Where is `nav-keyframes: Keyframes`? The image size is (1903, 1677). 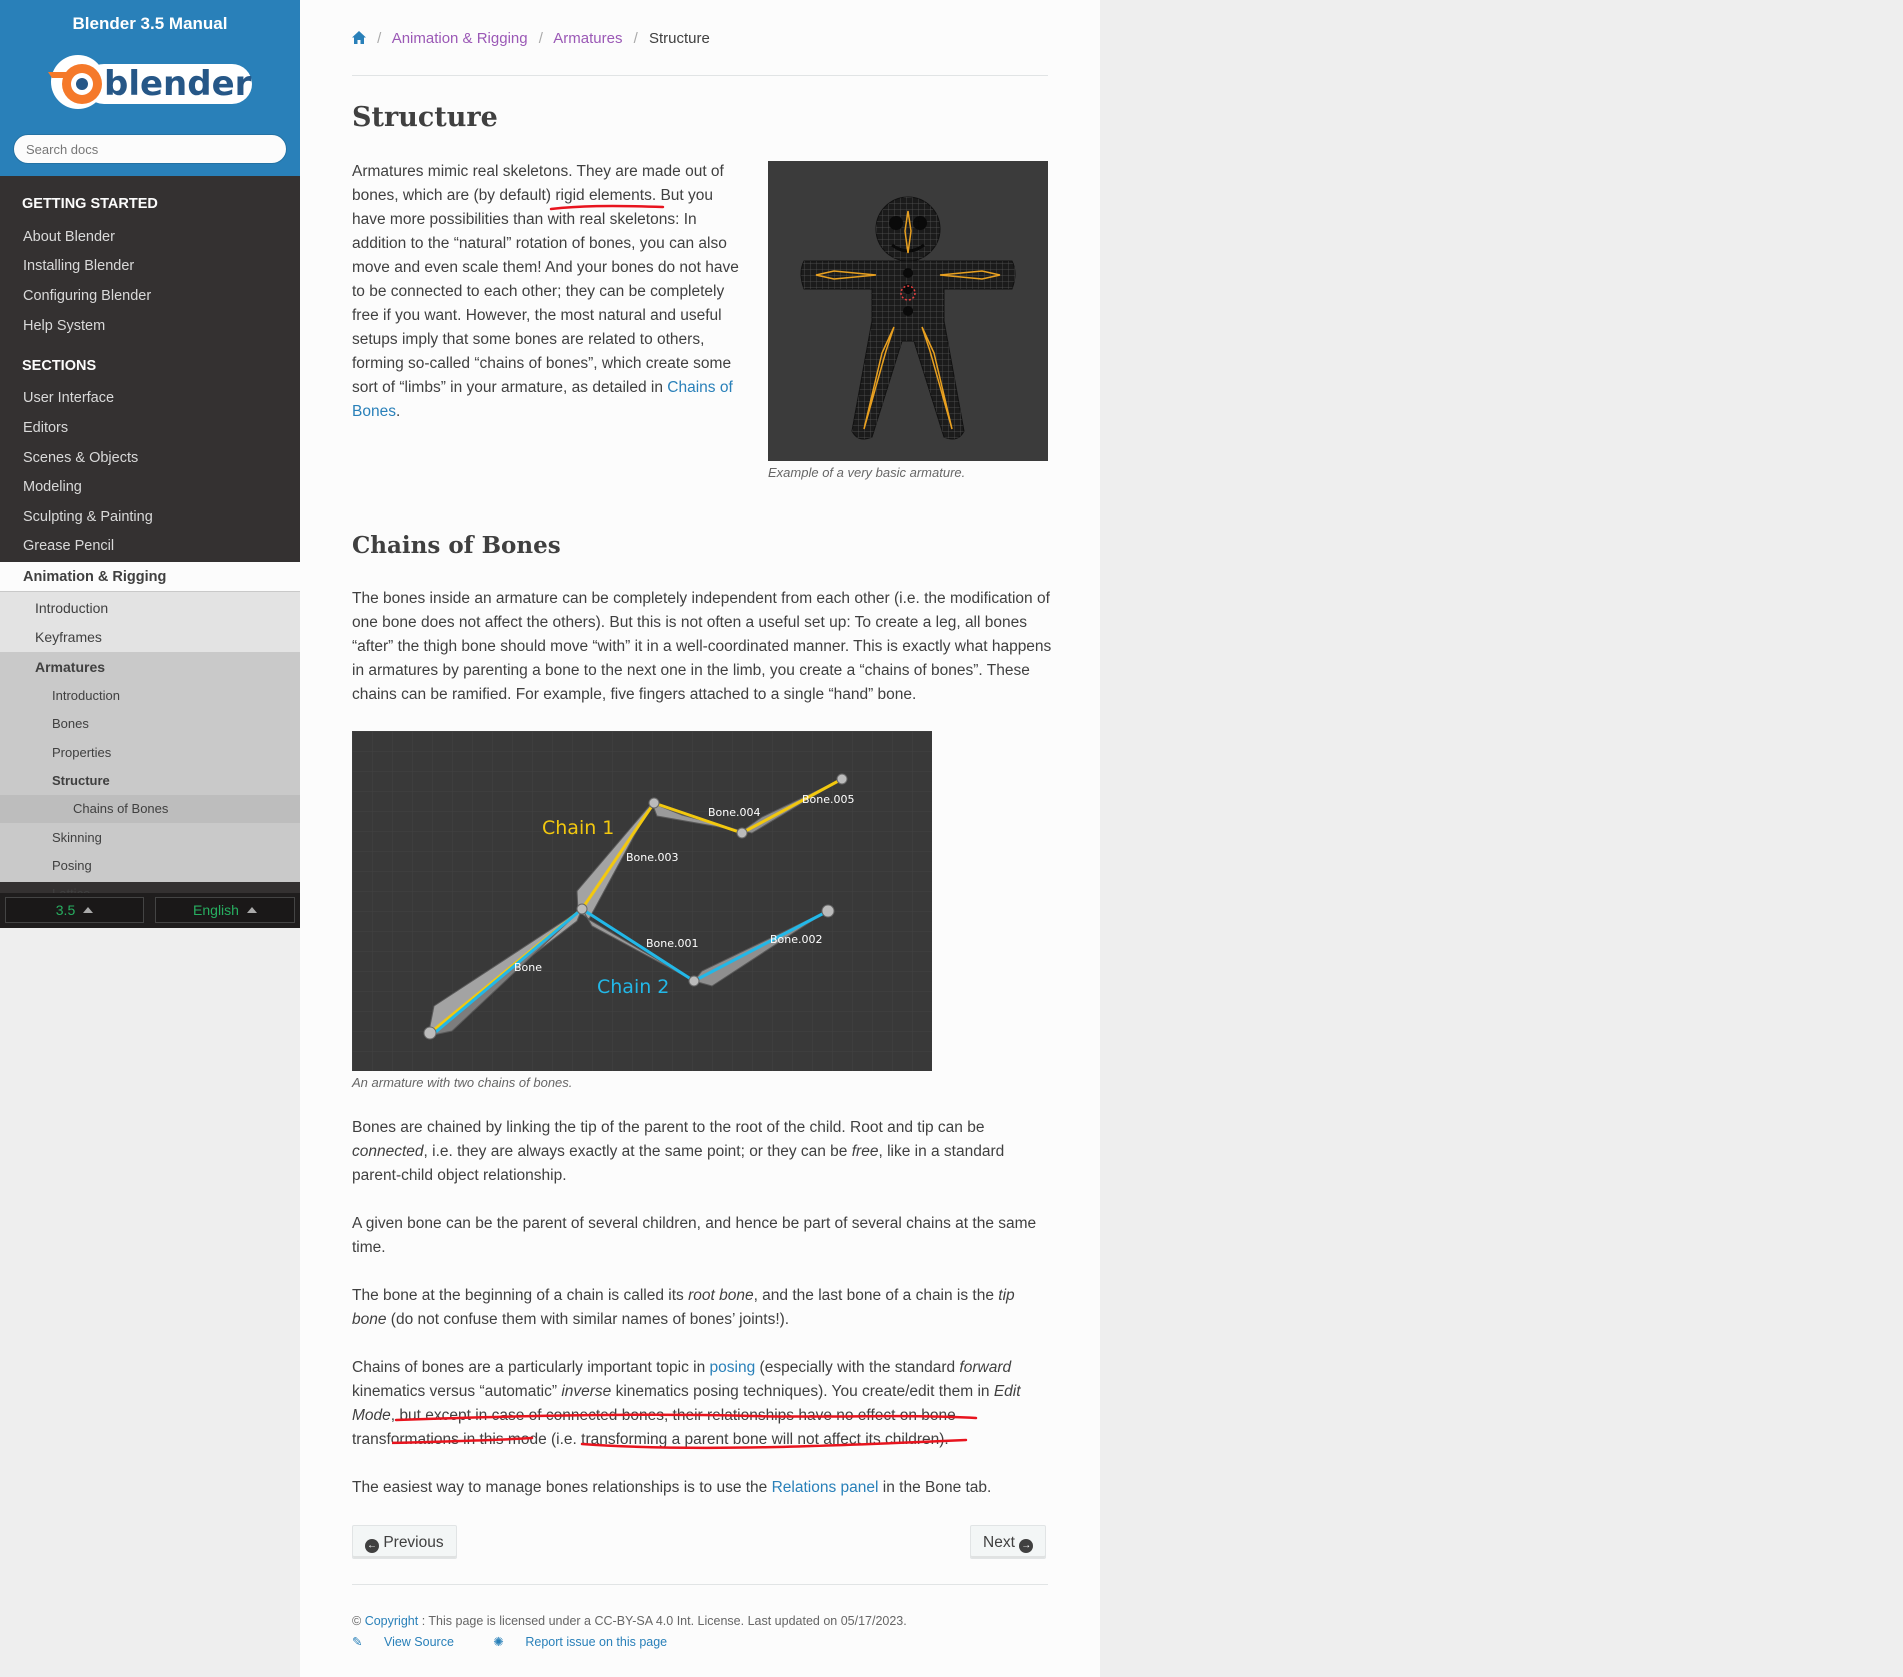 nav-keyframes: Keyframes is located at coordinates (150, 637).